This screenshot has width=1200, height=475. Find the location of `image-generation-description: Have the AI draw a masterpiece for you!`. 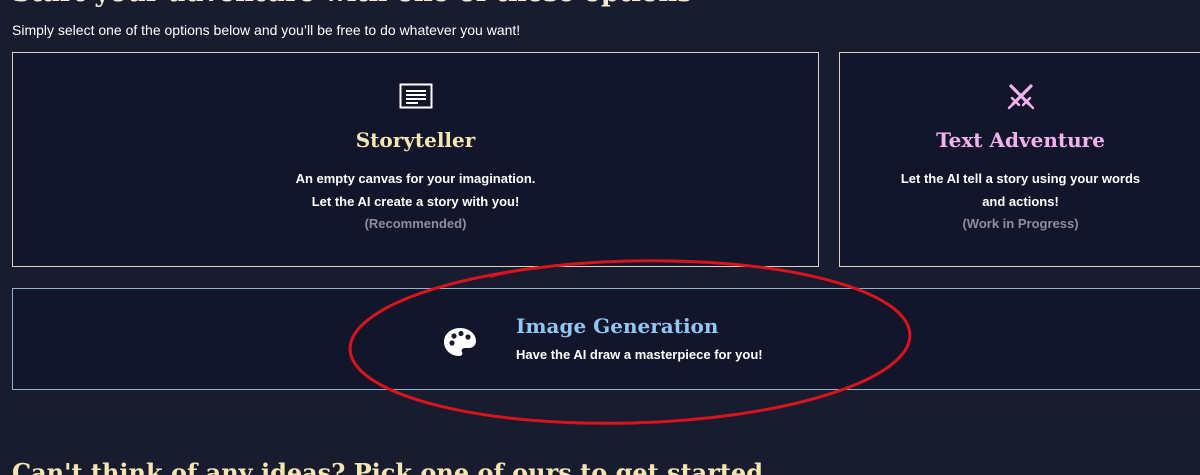

image-generation-description: Have the AI draw a masterpiece for you! is located at coordinates (639, 354).